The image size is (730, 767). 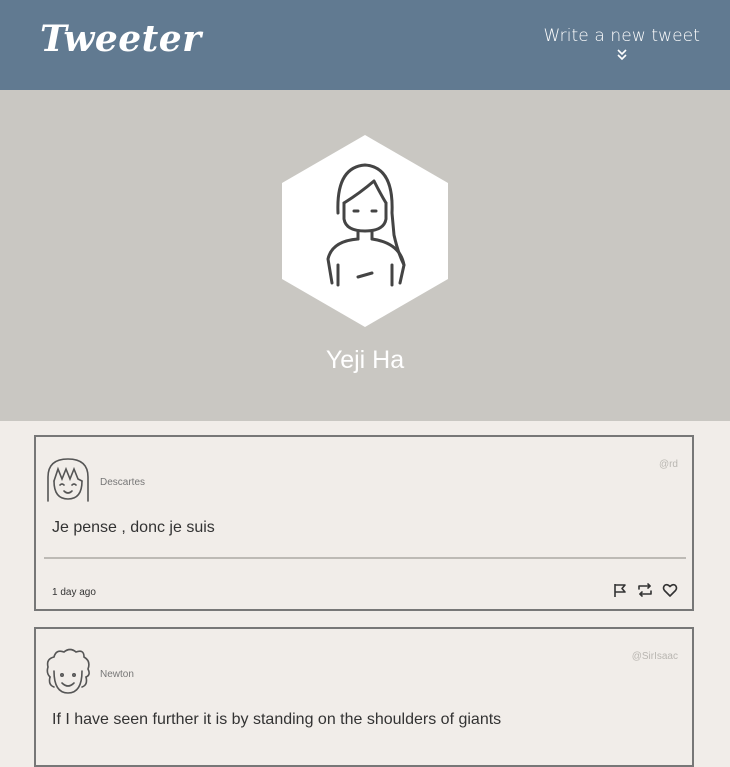 I want to click on tweet-content: Je pense , donc je suis, so click(x=133, y=527).